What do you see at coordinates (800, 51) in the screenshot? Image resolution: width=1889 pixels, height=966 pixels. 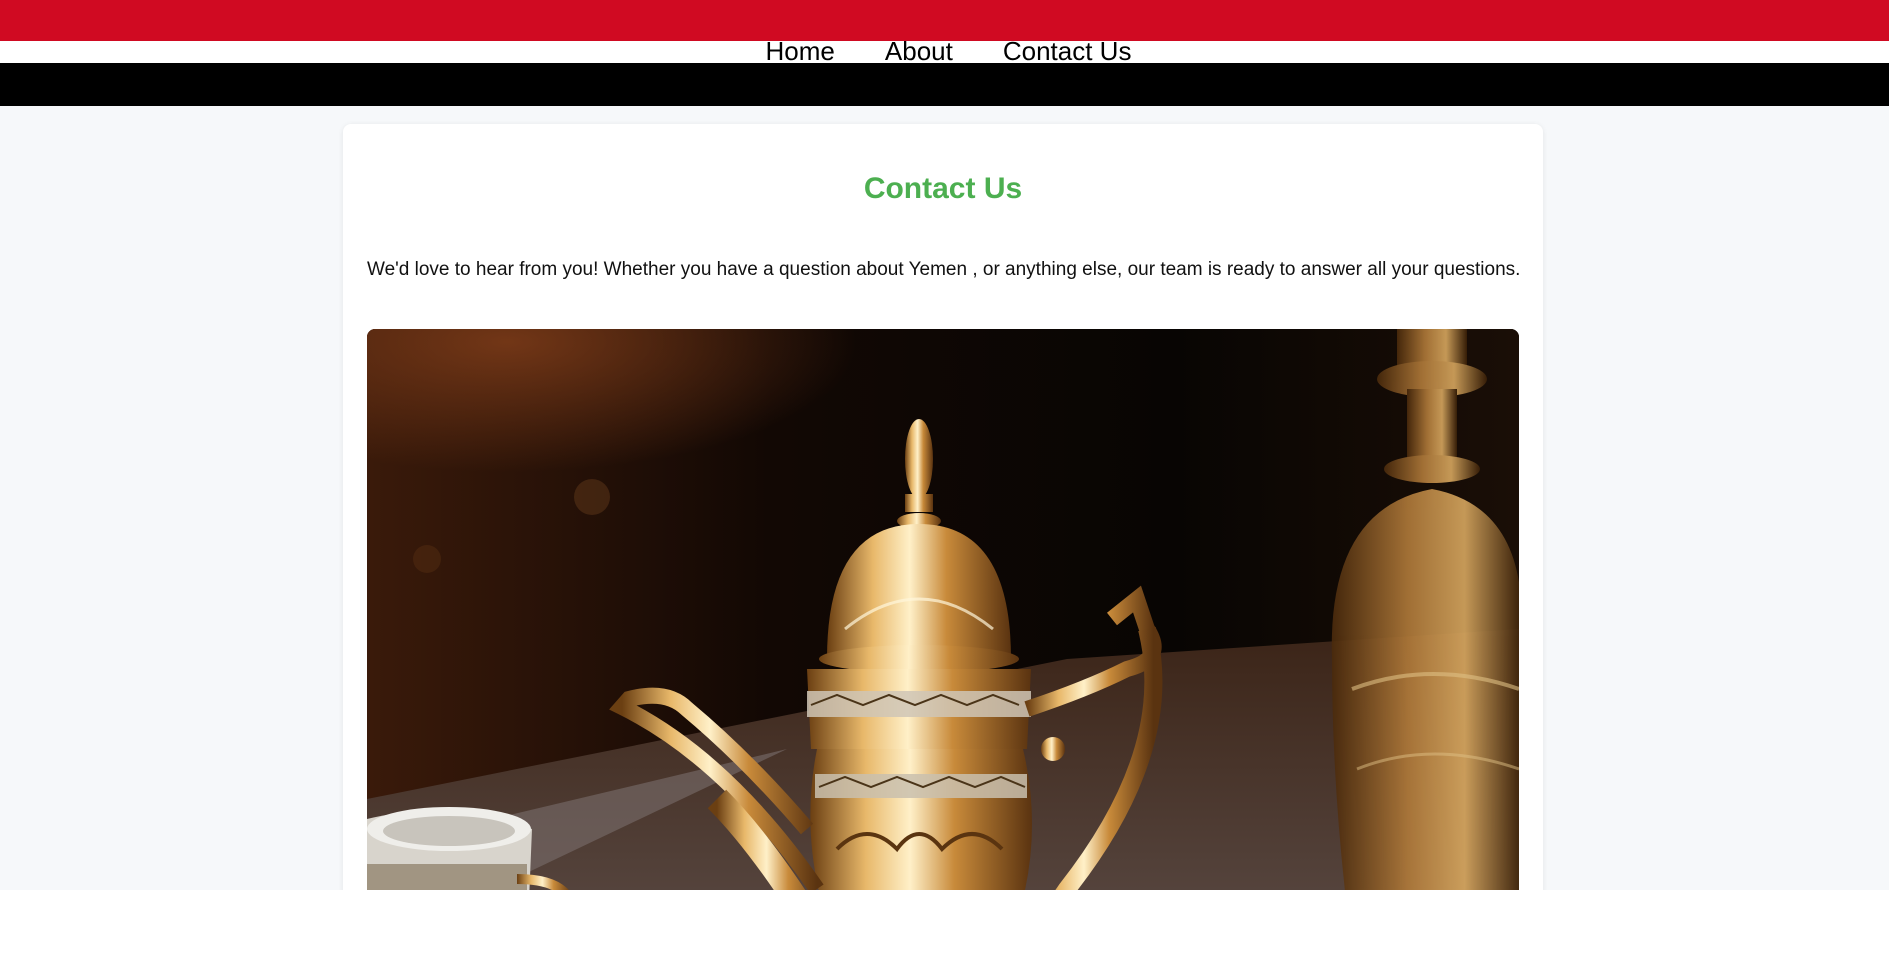 I see `nav-link-home: Home` at bounding box center [800, 51].